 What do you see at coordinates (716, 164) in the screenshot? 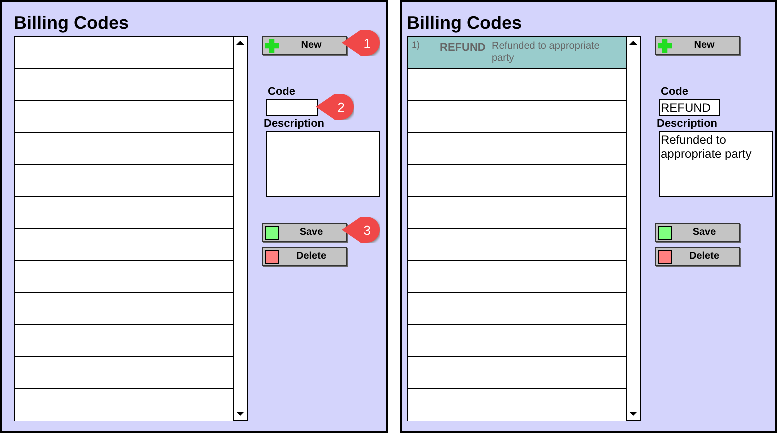
I see `description-field: Refunded to appropriate party` at bounding box center [716, 164].